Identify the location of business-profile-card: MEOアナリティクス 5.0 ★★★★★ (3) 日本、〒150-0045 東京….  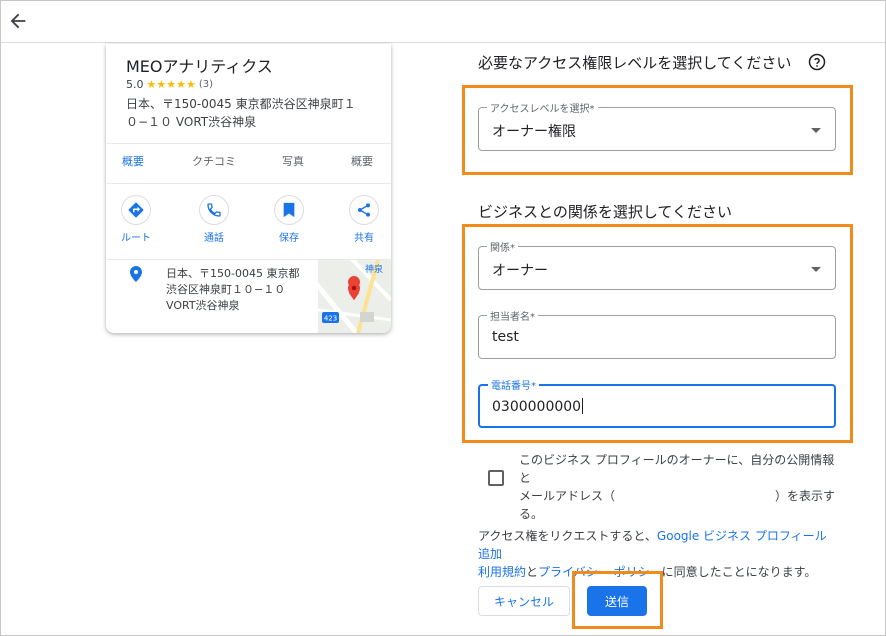
(248, 188).